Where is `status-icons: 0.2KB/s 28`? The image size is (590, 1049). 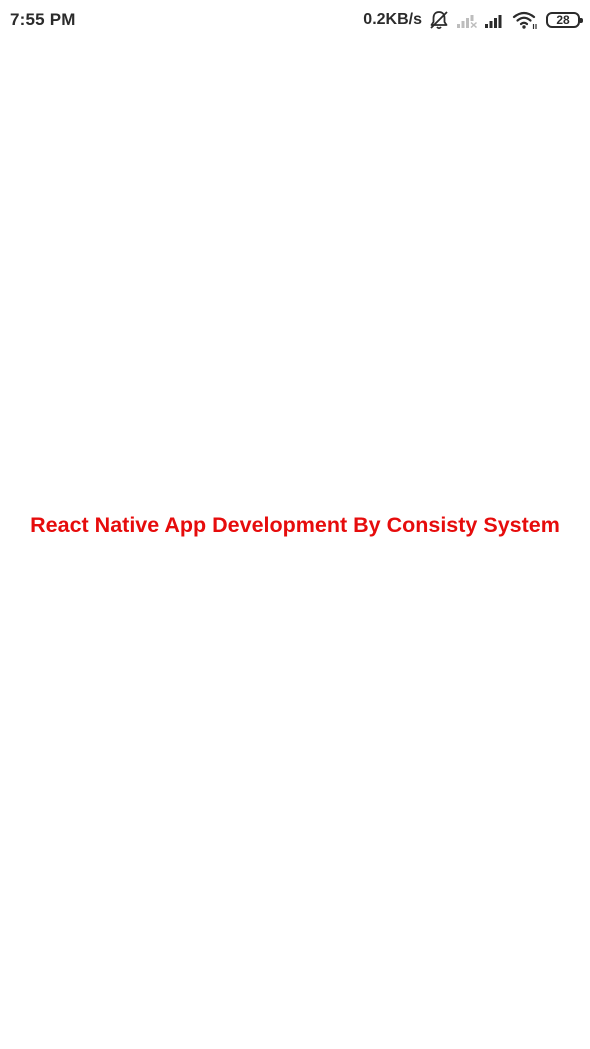
status-icons: 0.2KB/s 28 is located at coordinates (473, 20).